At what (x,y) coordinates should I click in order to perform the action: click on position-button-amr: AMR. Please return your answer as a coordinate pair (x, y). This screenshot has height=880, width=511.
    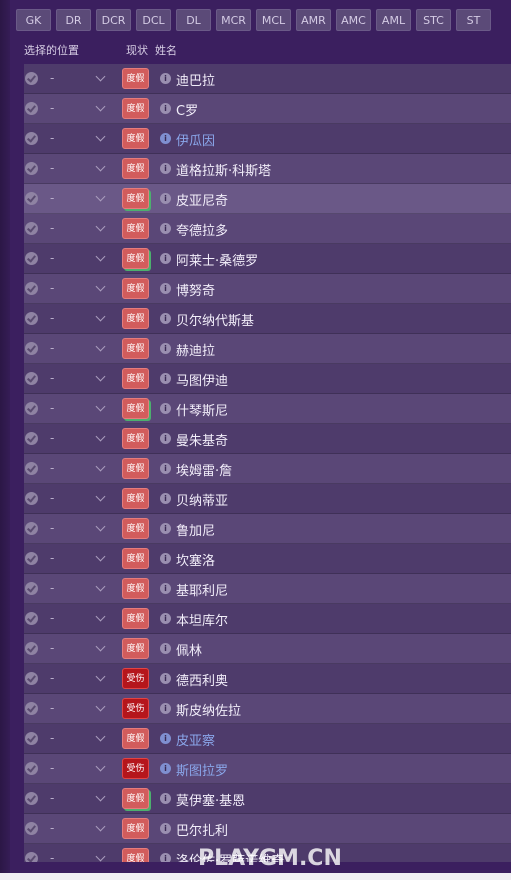
    Looking at the image, I should click on (313, 20).